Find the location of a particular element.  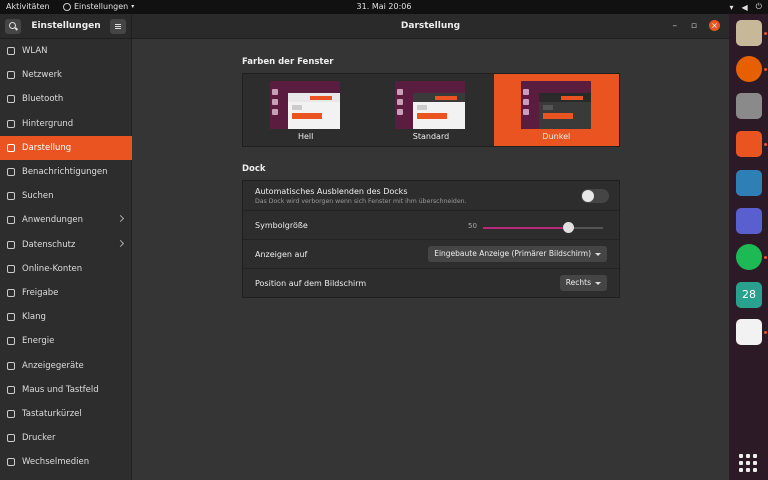

software-icon is located at coordinates (749, 144).